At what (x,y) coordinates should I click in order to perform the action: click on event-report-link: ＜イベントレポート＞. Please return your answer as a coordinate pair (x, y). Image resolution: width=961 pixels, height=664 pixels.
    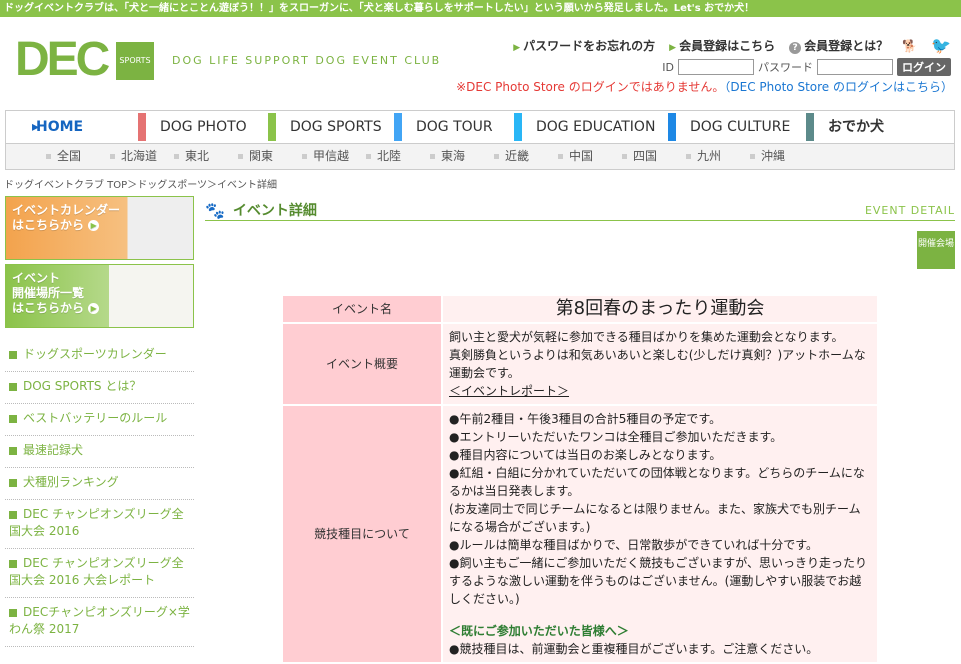
    Looking at the image, I should click on (660, 391).